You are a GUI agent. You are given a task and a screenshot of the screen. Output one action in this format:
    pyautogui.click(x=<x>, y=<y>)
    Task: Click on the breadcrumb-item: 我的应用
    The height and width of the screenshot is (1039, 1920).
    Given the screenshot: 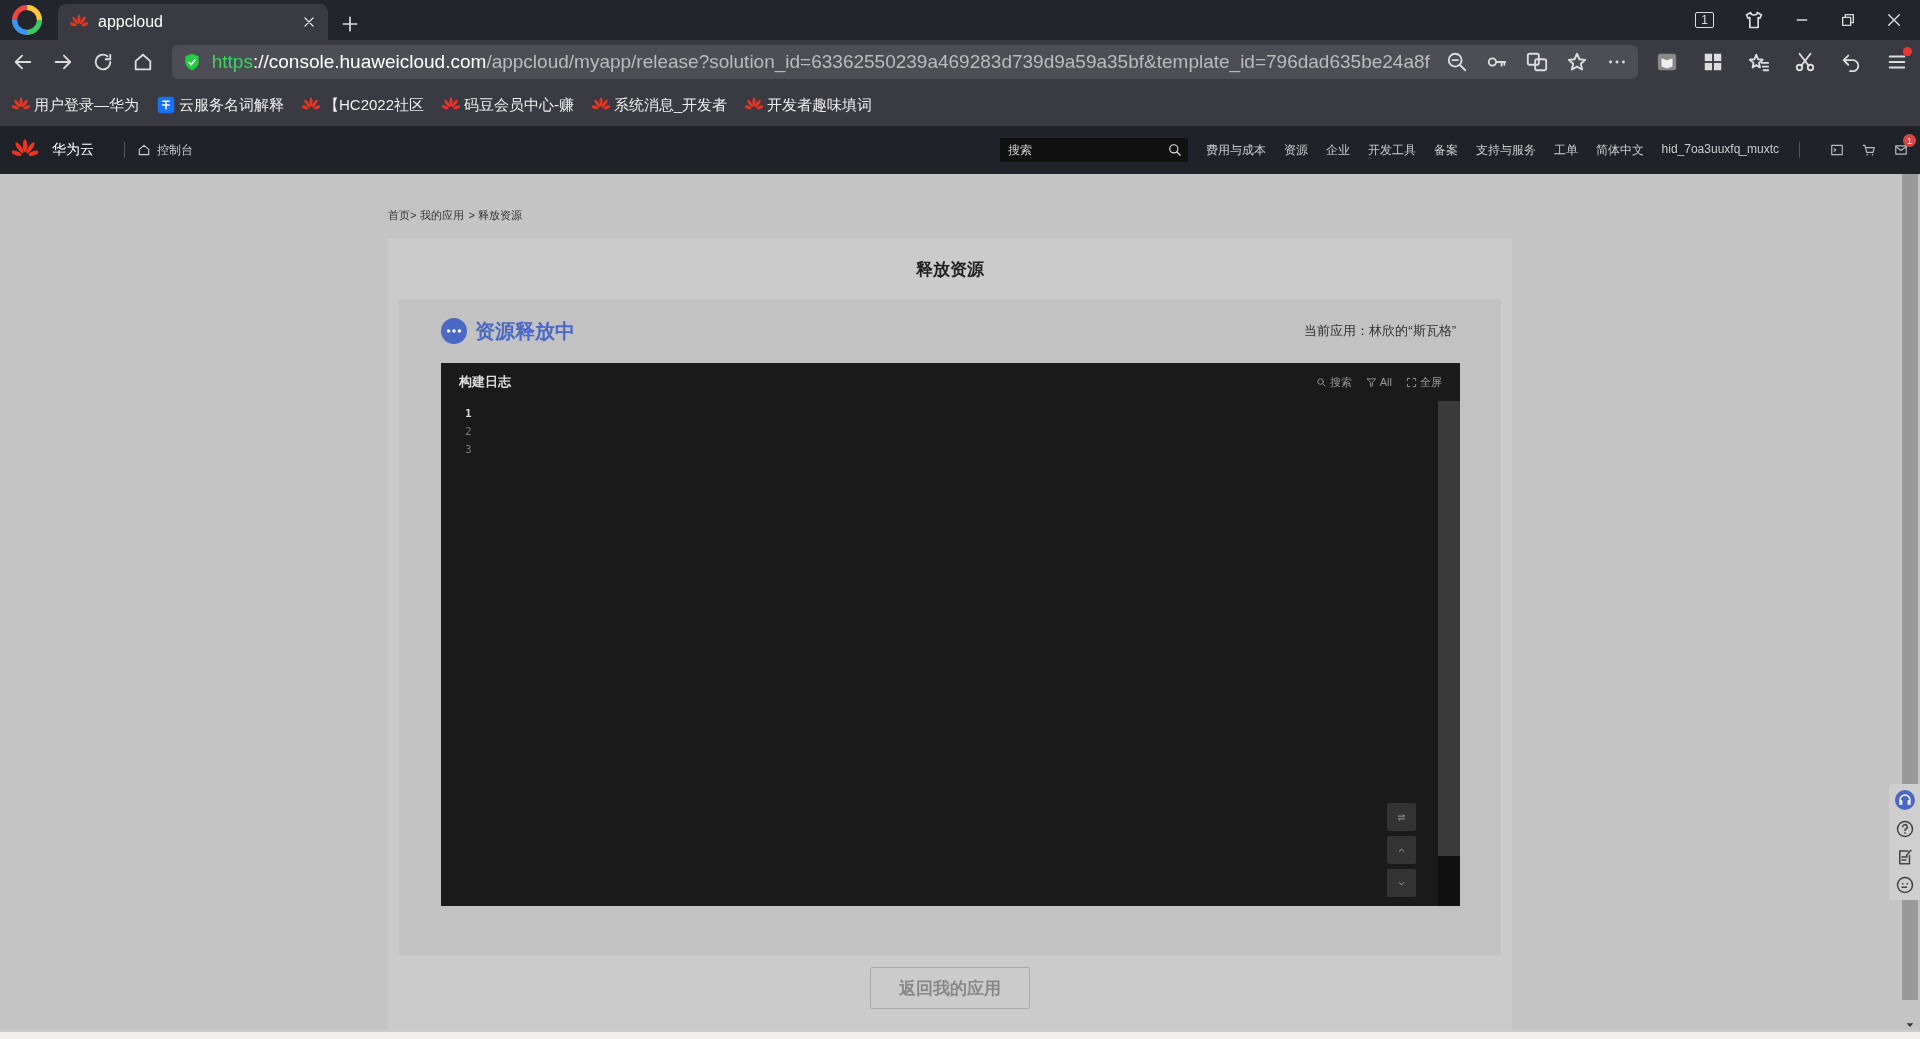 What is the action you would take?
    pyautogui.click(x=442, y=215)
    